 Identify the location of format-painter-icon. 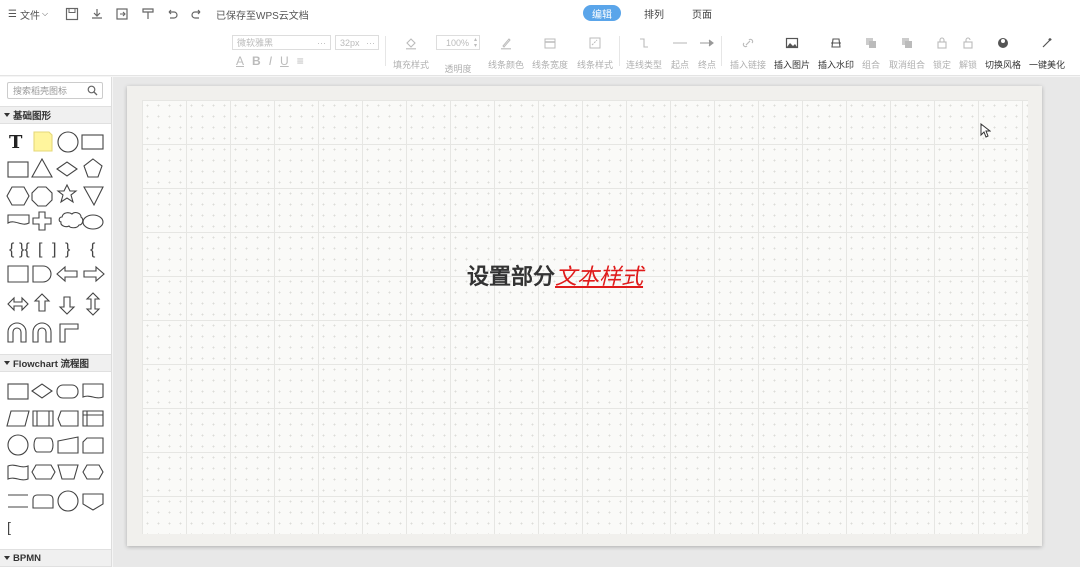
(148, 14).